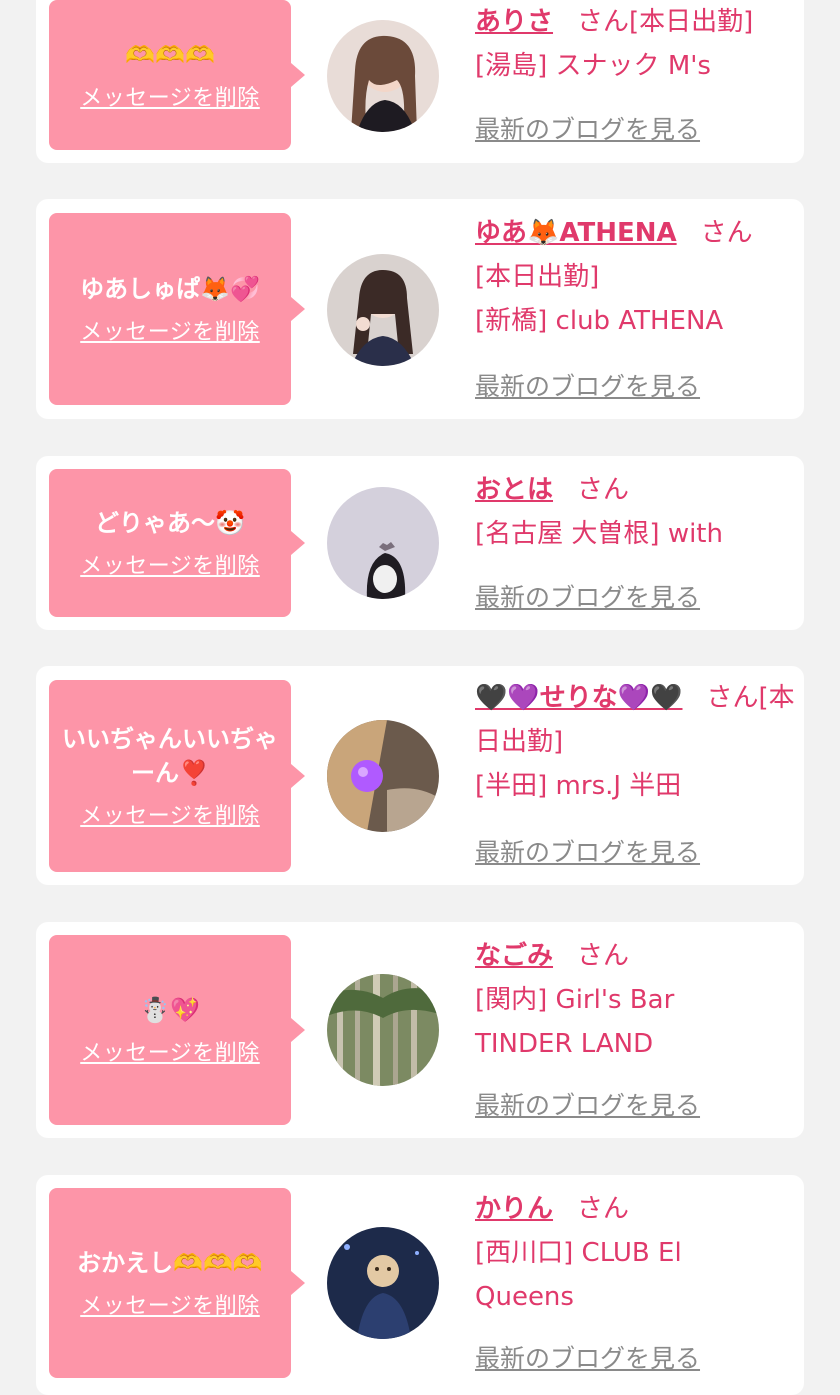 This screenshot has height=1395, width=840. What do you see at coordinates (177, 1030) in the screenshot?
I see `message-bubble: ☃️💖 メッセージを削除` at bounding box center [177, 1030].